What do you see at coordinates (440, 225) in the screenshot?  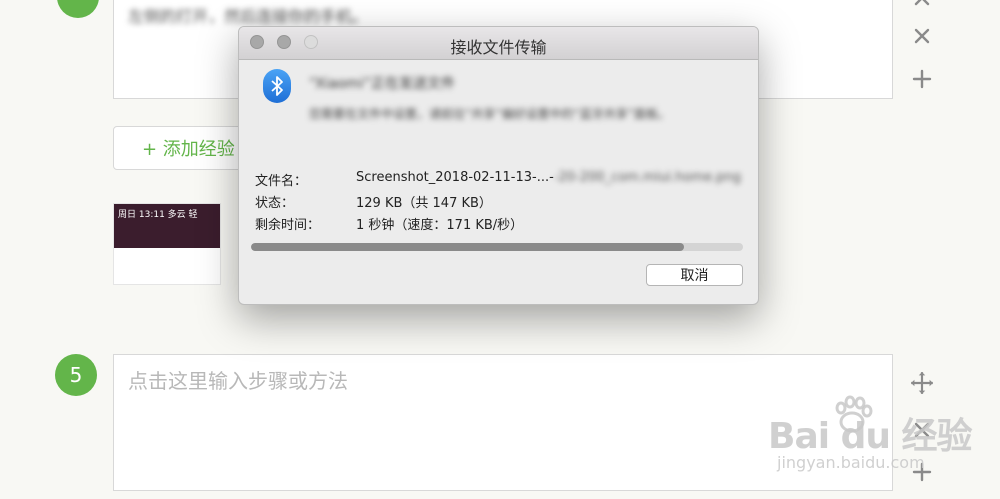 I see `remaining-time-value: 1 秒钟（速度：171 KB/秒）` at bounding box center [440, 225].